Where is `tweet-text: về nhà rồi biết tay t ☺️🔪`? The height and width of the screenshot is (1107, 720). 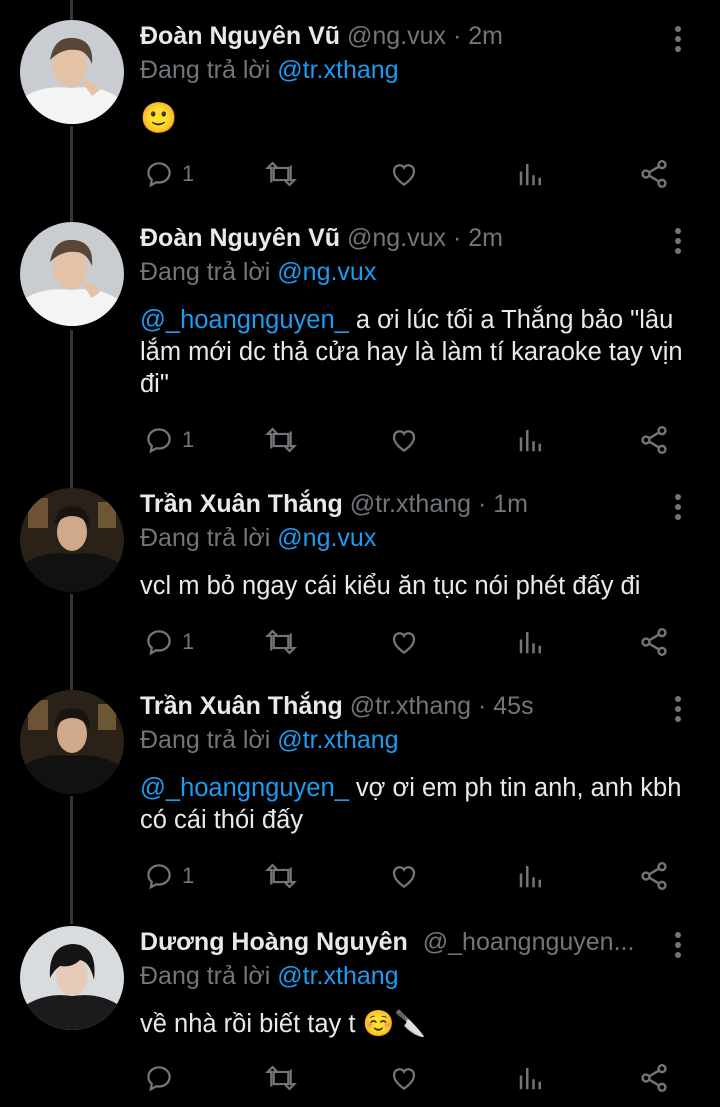
tweet-text: về nhà rồi biết tay t ☺️🔪 is located at coordinates (420, 1024).